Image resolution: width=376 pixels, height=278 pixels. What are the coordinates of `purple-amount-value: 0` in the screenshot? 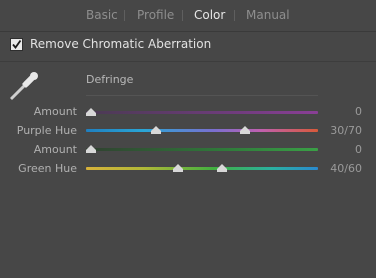 It's located at (358, 111).